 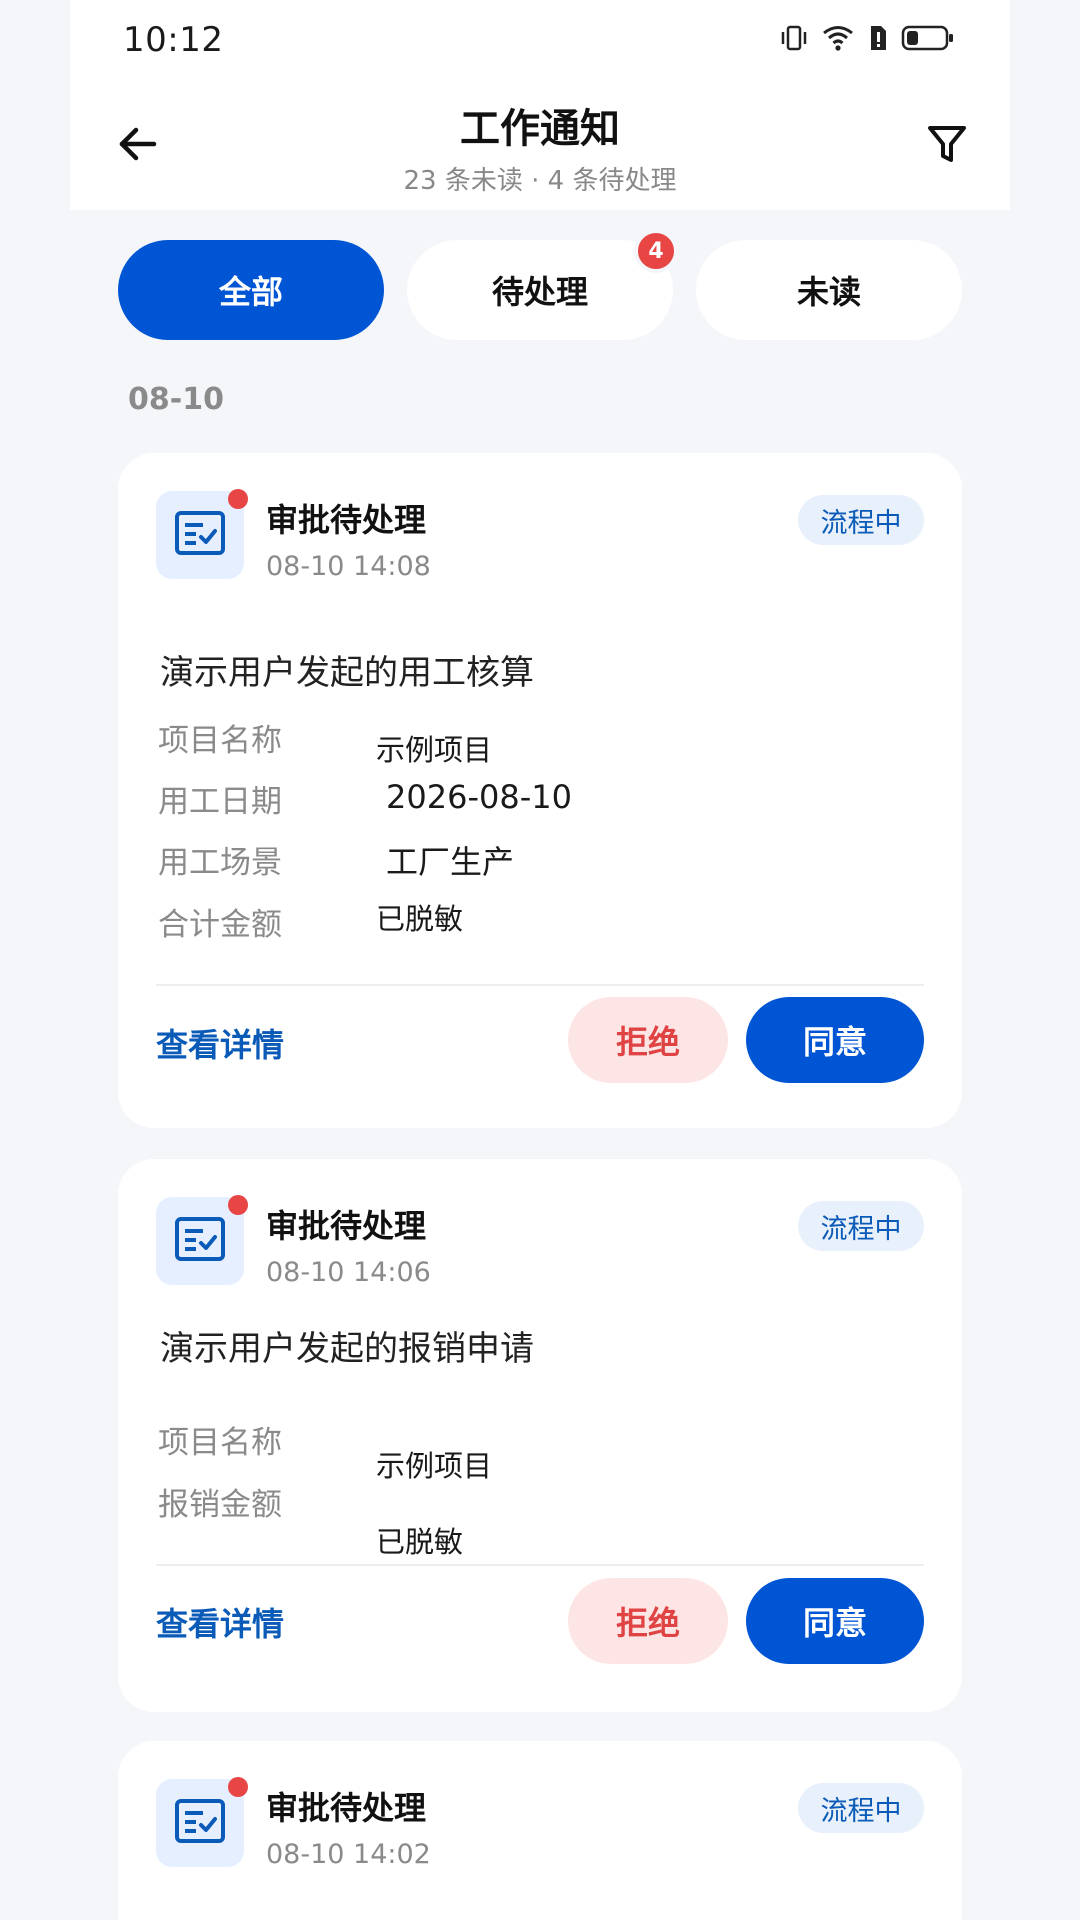 I want to click on status-icons, so click(x=867, y=40).